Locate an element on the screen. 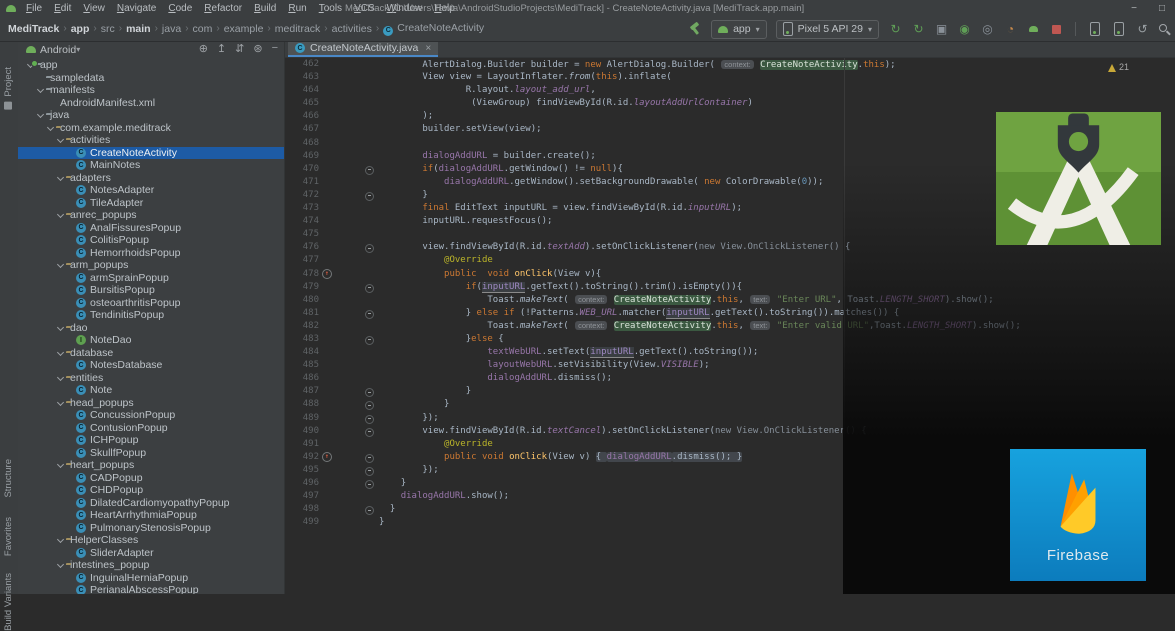  breadcrumb-com: com is located at coordinates (203, 29).